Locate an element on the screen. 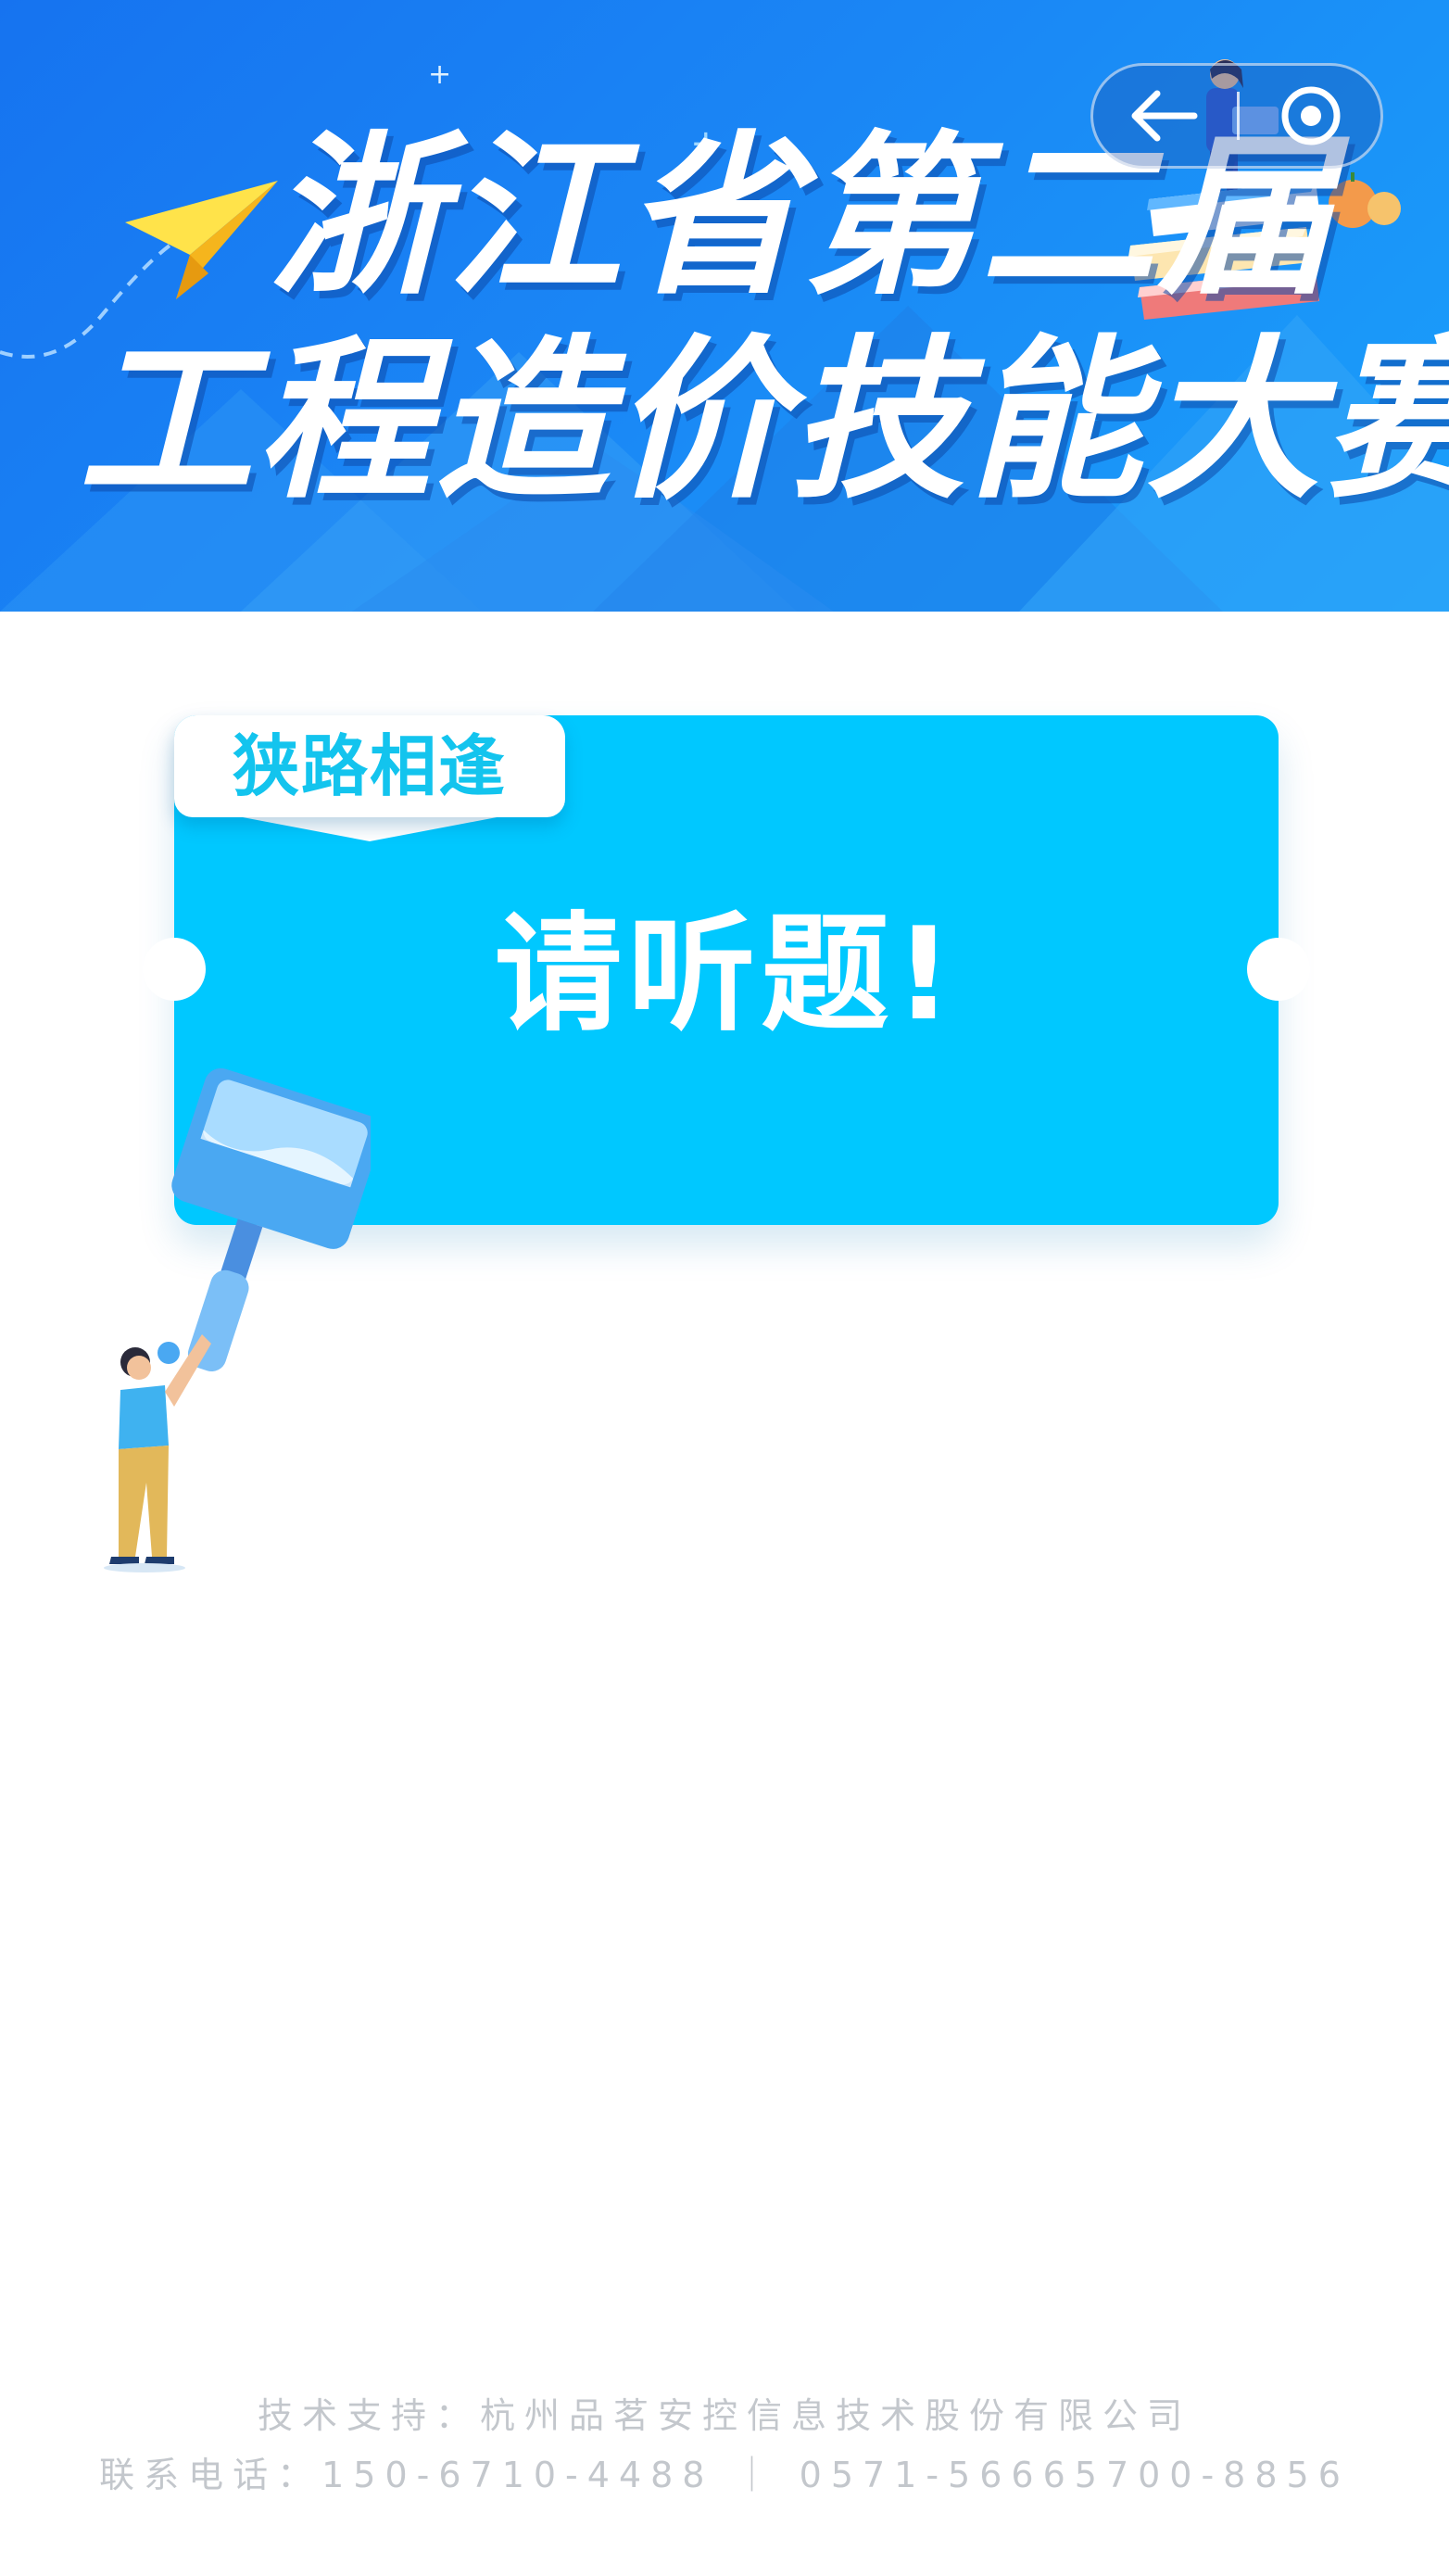  round-tag-label: 狭路相逢 is located at coordinates (369, 766).